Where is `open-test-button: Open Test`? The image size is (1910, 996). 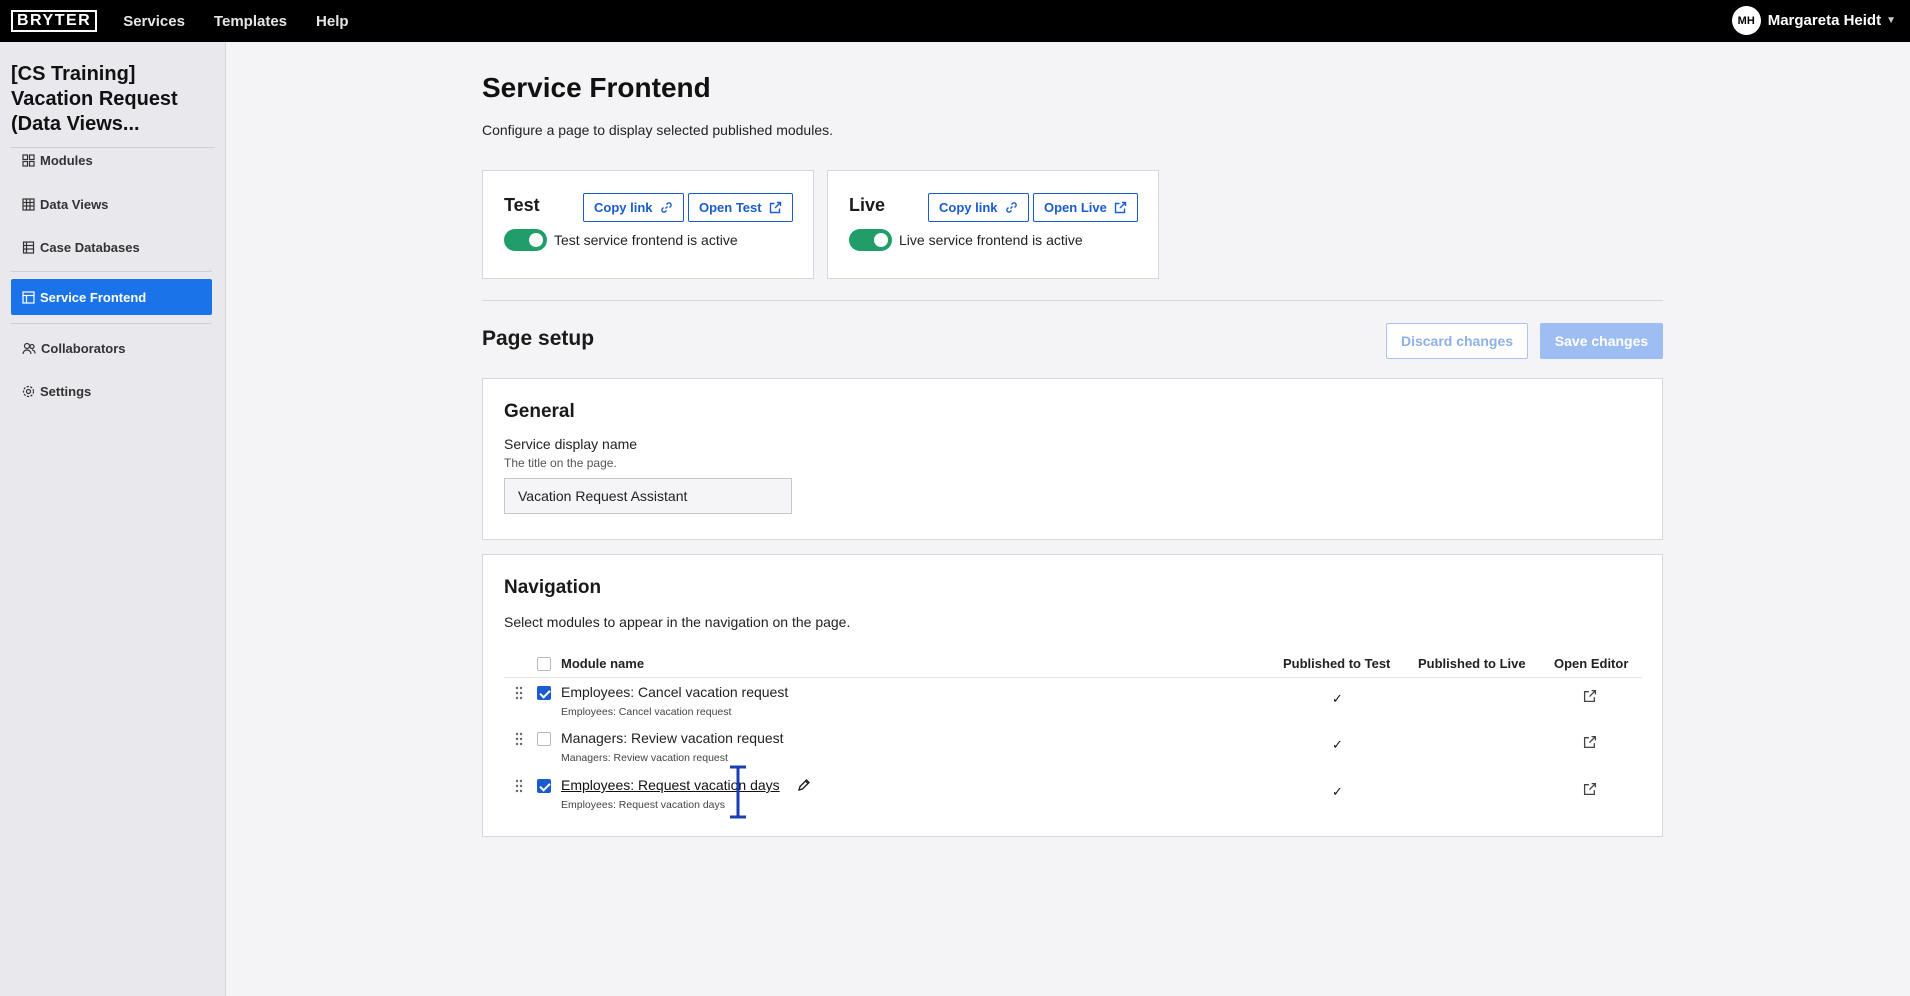 open-test-button: Open Test is located at coordinates (740, 207).